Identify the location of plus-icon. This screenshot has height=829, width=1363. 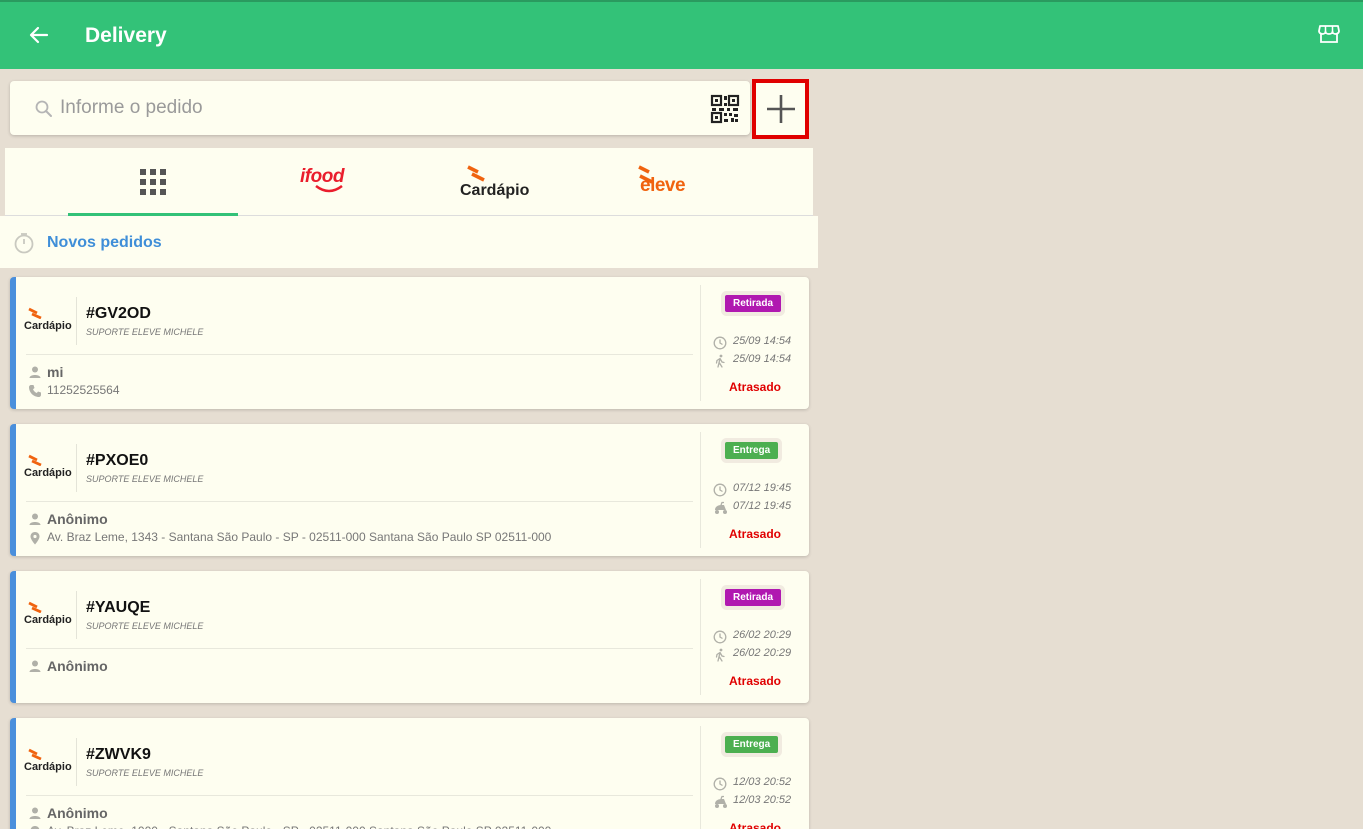
(781, 109).